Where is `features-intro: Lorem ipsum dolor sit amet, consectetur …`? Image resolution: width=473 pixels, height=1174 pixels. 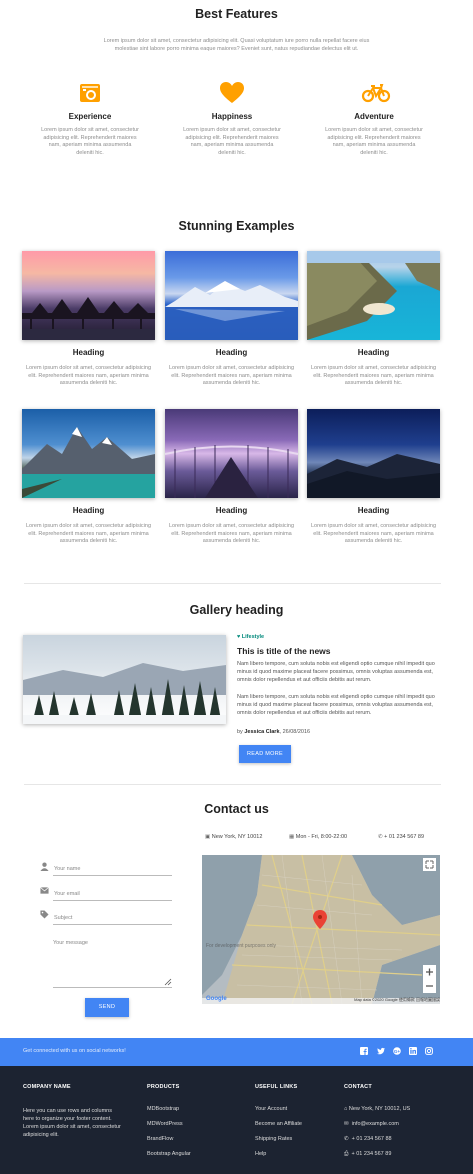 features-intro: Lorem ipsum dolor sit amet, consectetur … is located at coordinates (236, 45).